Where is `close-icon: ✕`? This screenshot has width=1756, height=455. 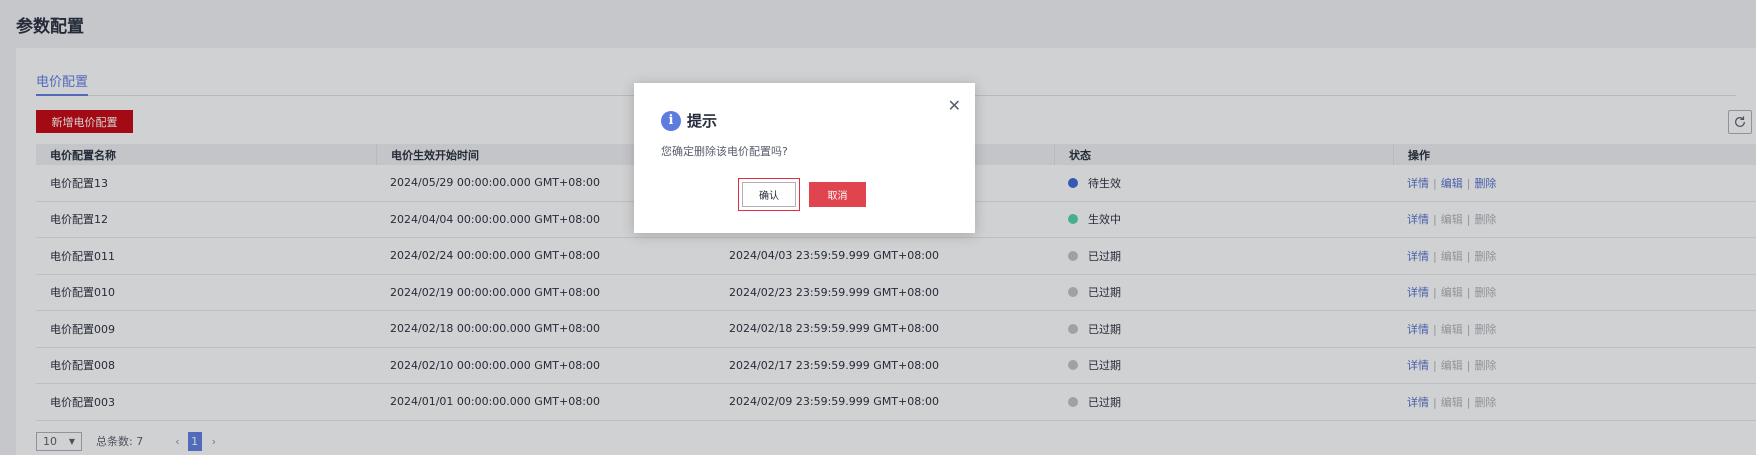
close-icon: ✕ is located at coordinates (954, 105).